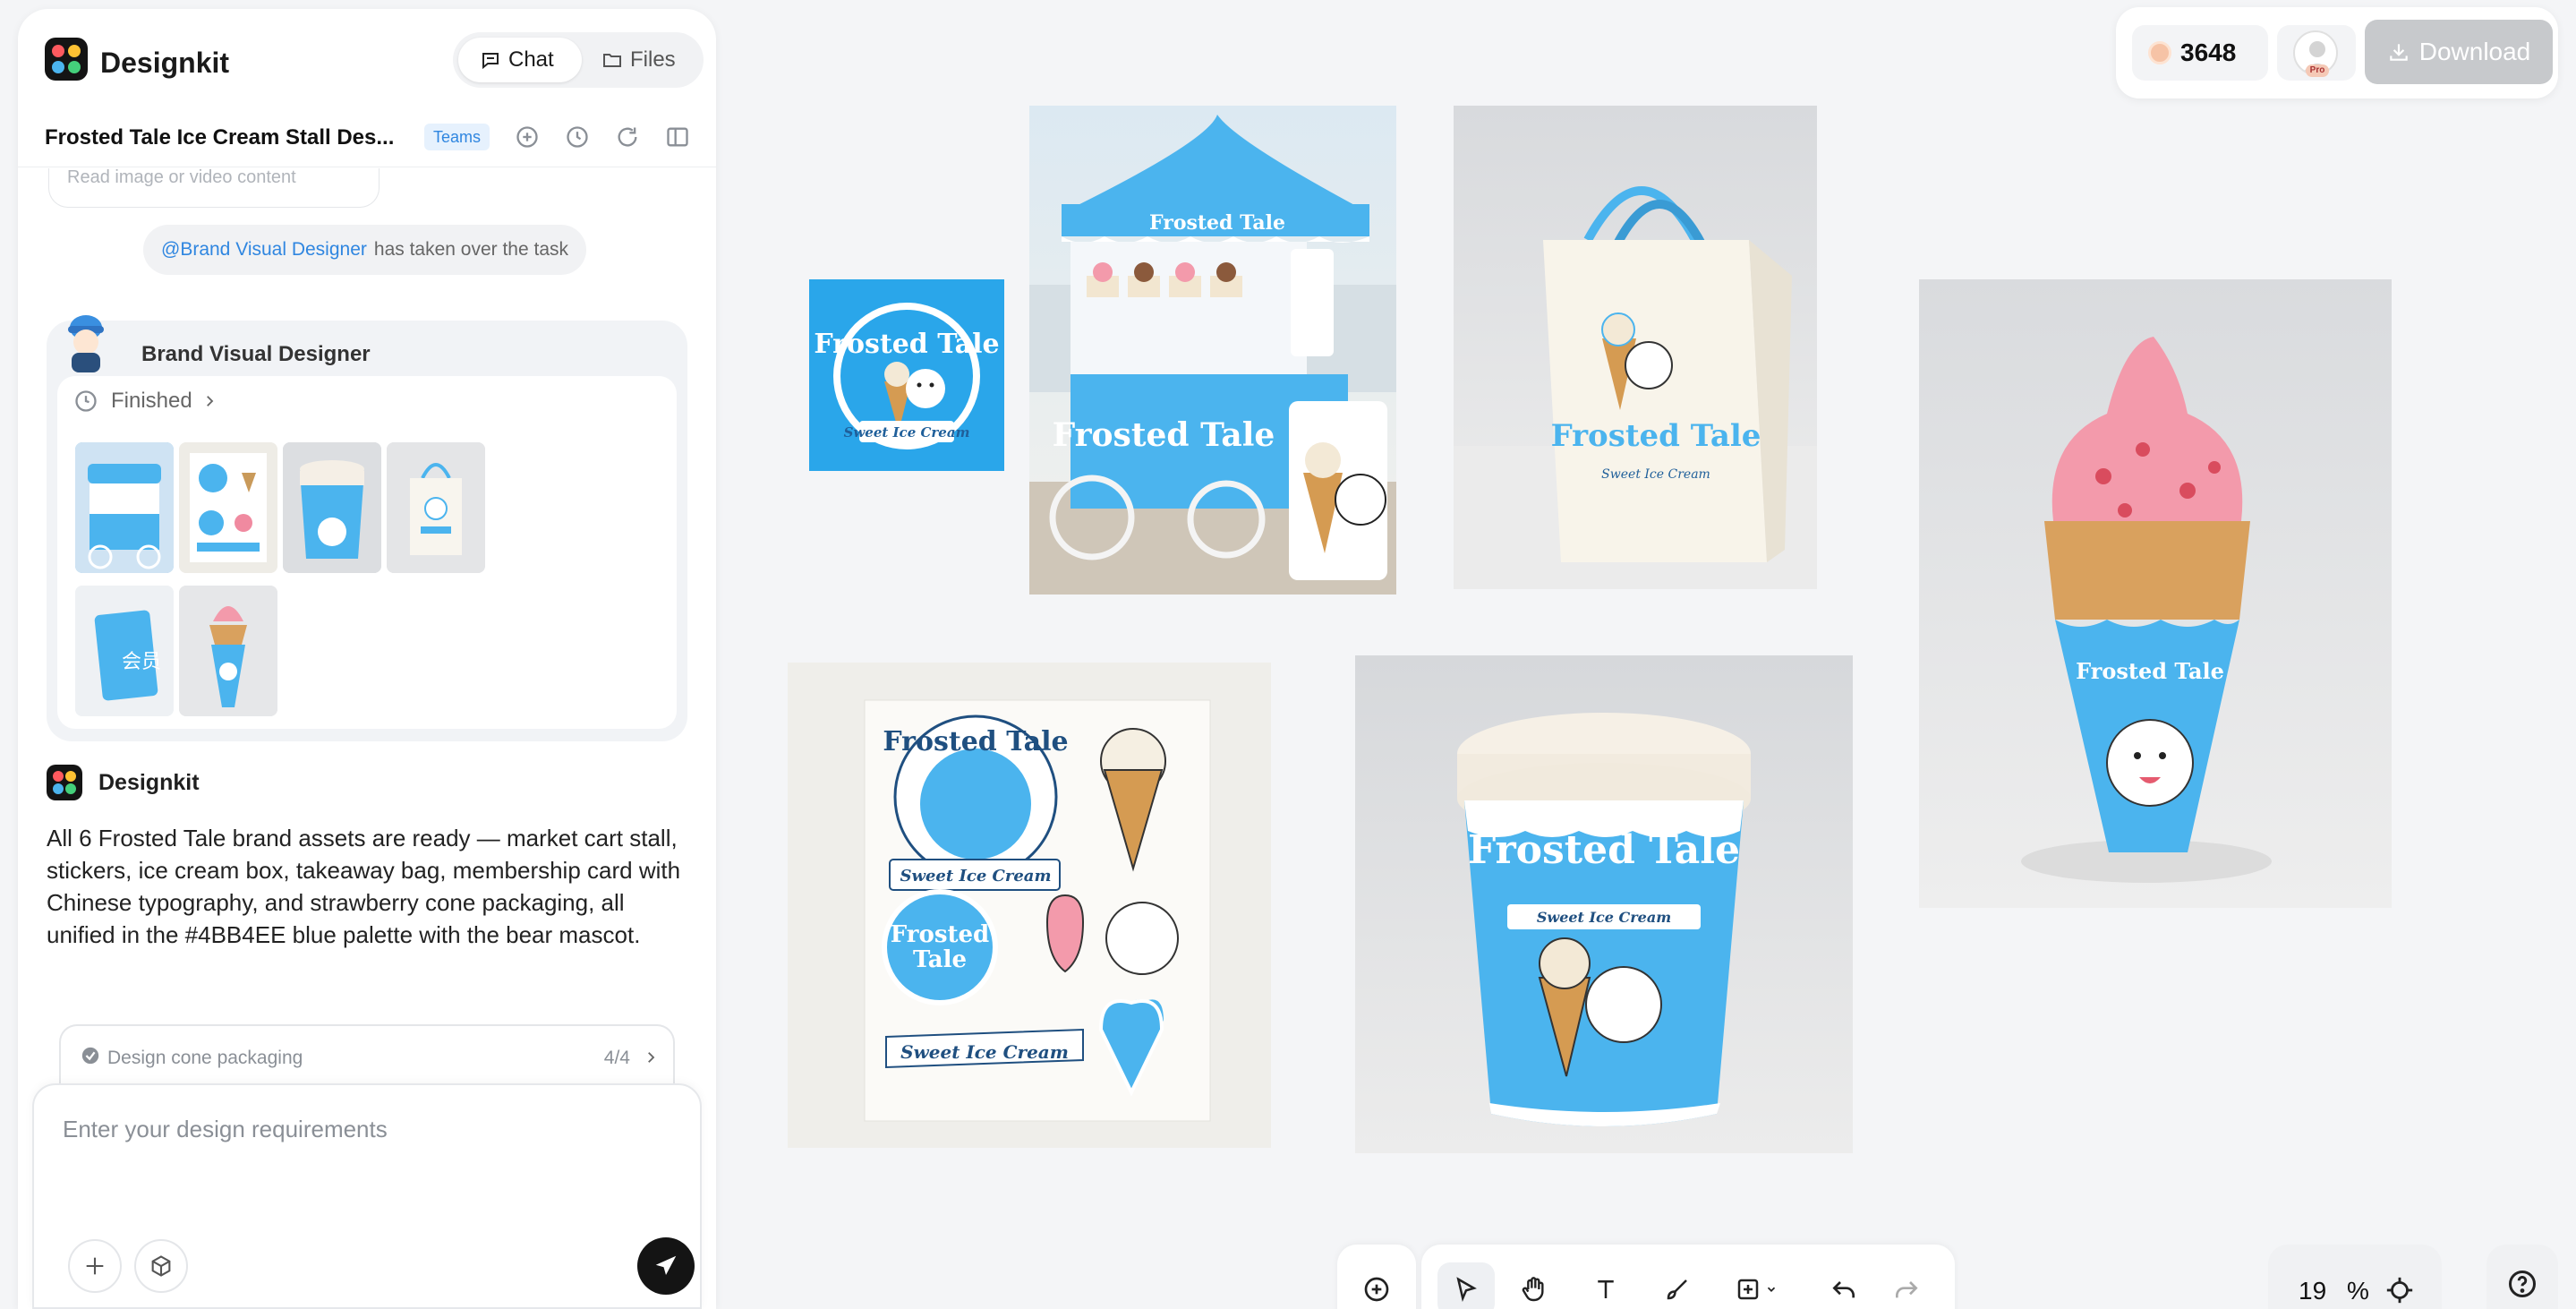 This screenshot has width=2576, height=1309. I want to click on assistant-name: Designkit, so click(149, 782).